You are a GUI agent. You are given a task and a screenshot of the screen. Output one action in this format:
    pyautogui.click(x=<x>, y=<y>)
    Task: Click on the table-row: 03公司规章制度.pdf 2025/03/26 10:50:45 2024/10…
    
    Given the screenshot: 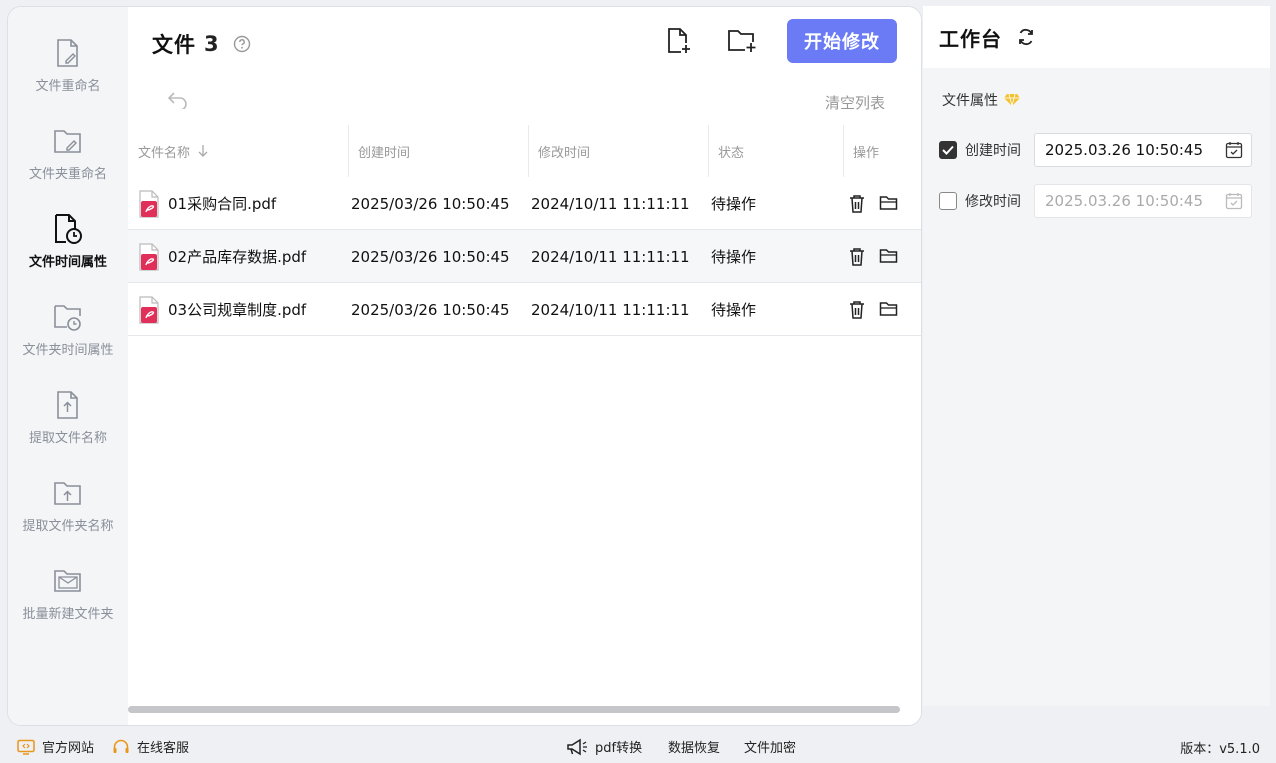 What is the action you would take?
    pyautogui.click(x=524, y=309)
    